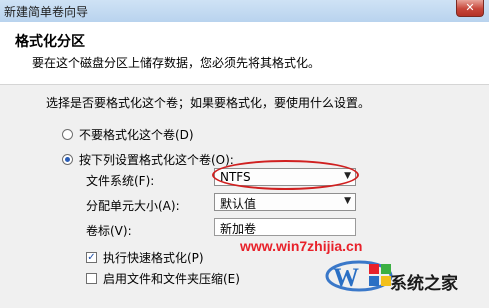  I want to click on watermark-url: www.win7zhijia.cn, so click(301, 246).